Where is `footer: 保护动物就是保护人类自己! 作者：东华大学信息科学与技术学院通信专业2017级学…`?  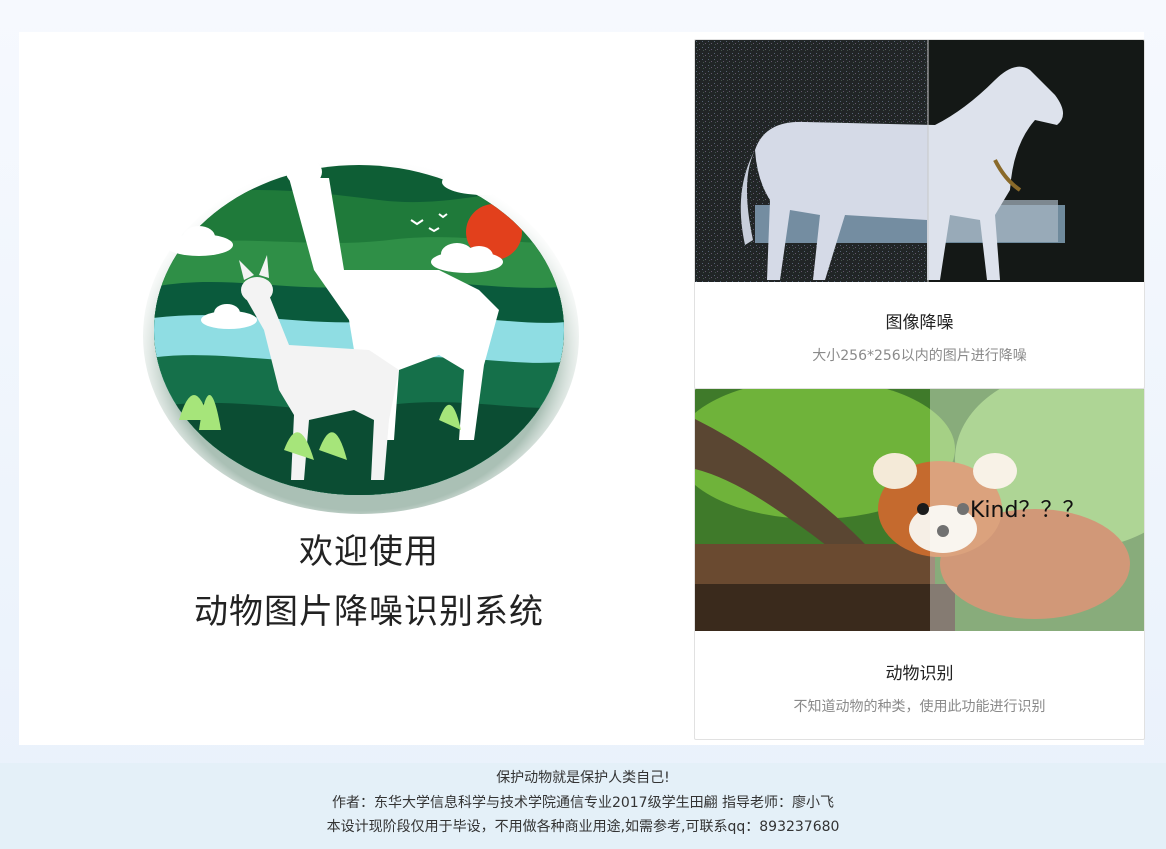 footer: 保护动物就是保护人类自己! 作者：东华大学信息科学与技术学院通信专业2017级学… is located at coordinates (583, 806).